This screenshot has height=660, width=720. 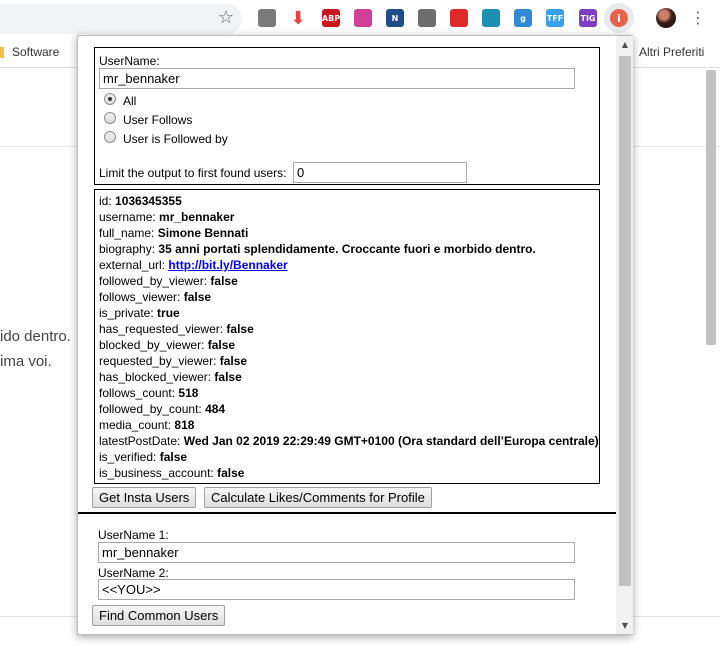 I want to click on username2-label: UserName 2:, so click(x=133, y=573).